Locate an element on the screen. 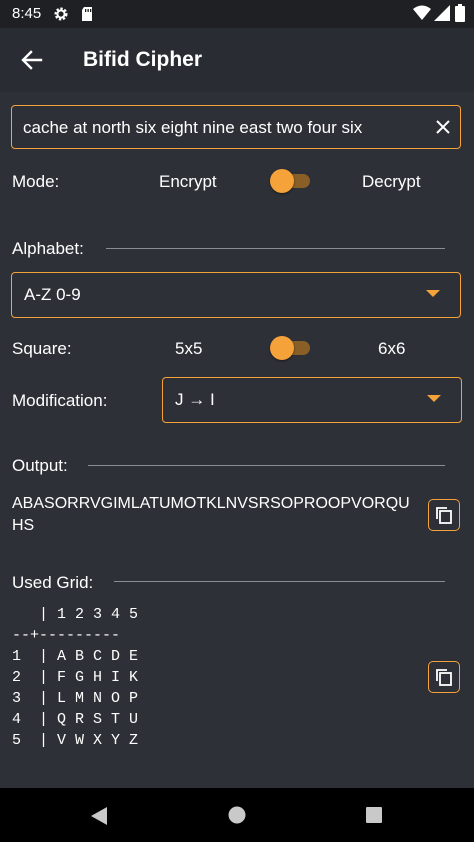  used-grid-label: Used Grid: is located at coordinates (53, 582).